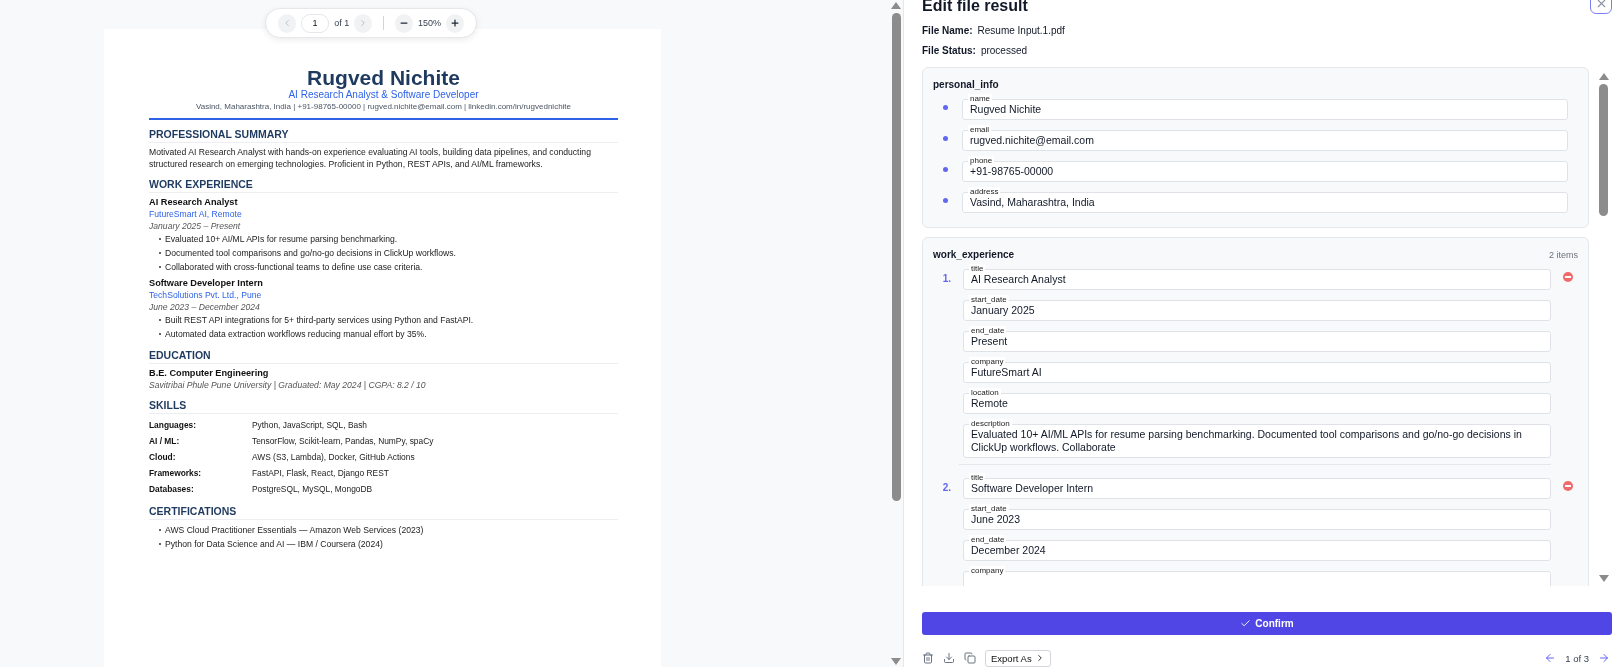 The image size is (1621, 667). What do you see at coordinates (310, 253) in the screenshot?
I see `bullet-text: Documented tool comparisons and go/no-go decisions in ClickUp workflows.` at bounding box center [310, 253].